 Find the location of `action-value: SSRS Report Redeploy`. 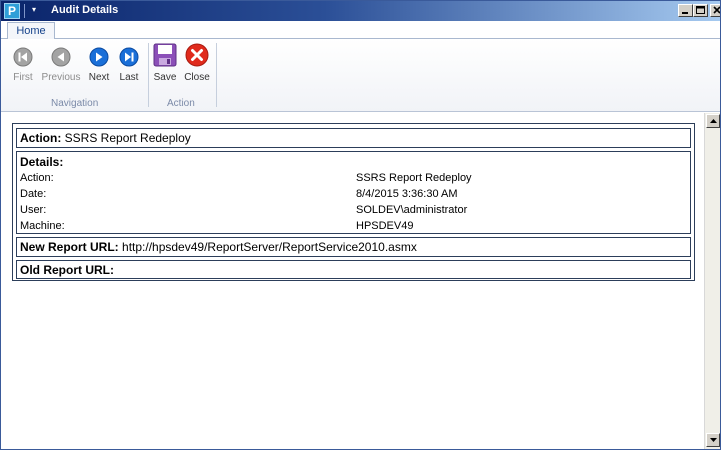

action-value: SSRS Report Redeploy is located at coordinates (127, 138).